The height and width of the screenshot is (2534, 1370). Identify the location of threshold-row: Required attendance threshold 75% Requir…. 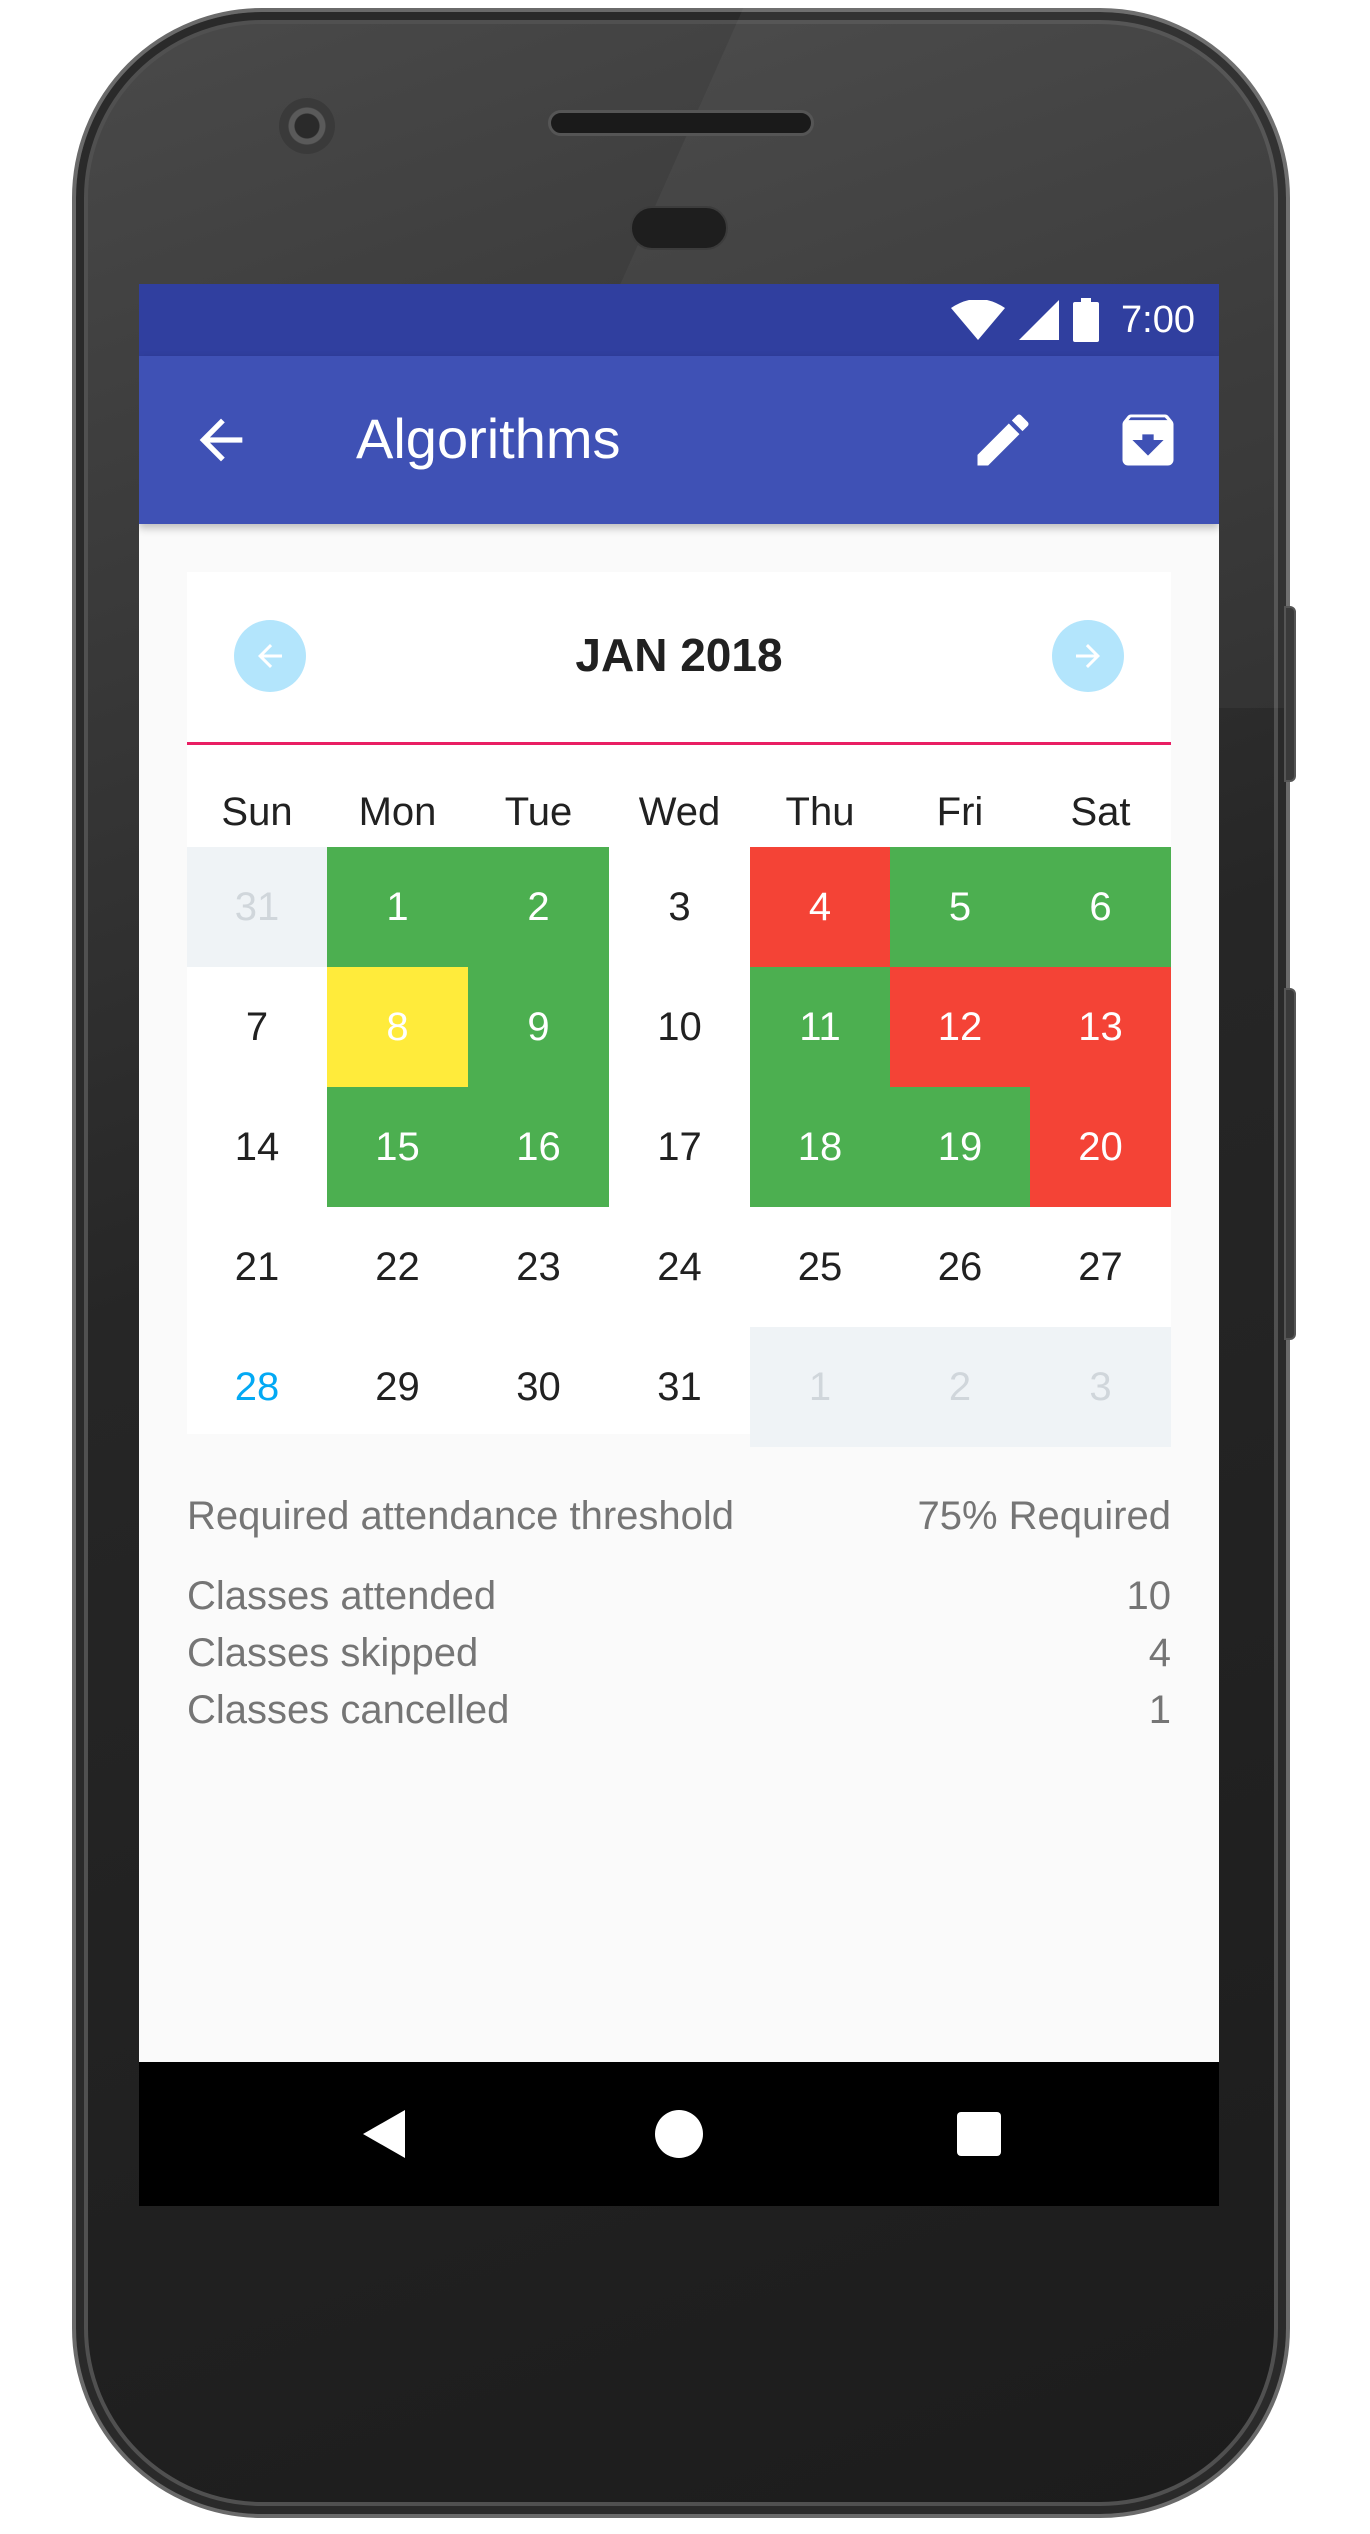
(679, 1522).